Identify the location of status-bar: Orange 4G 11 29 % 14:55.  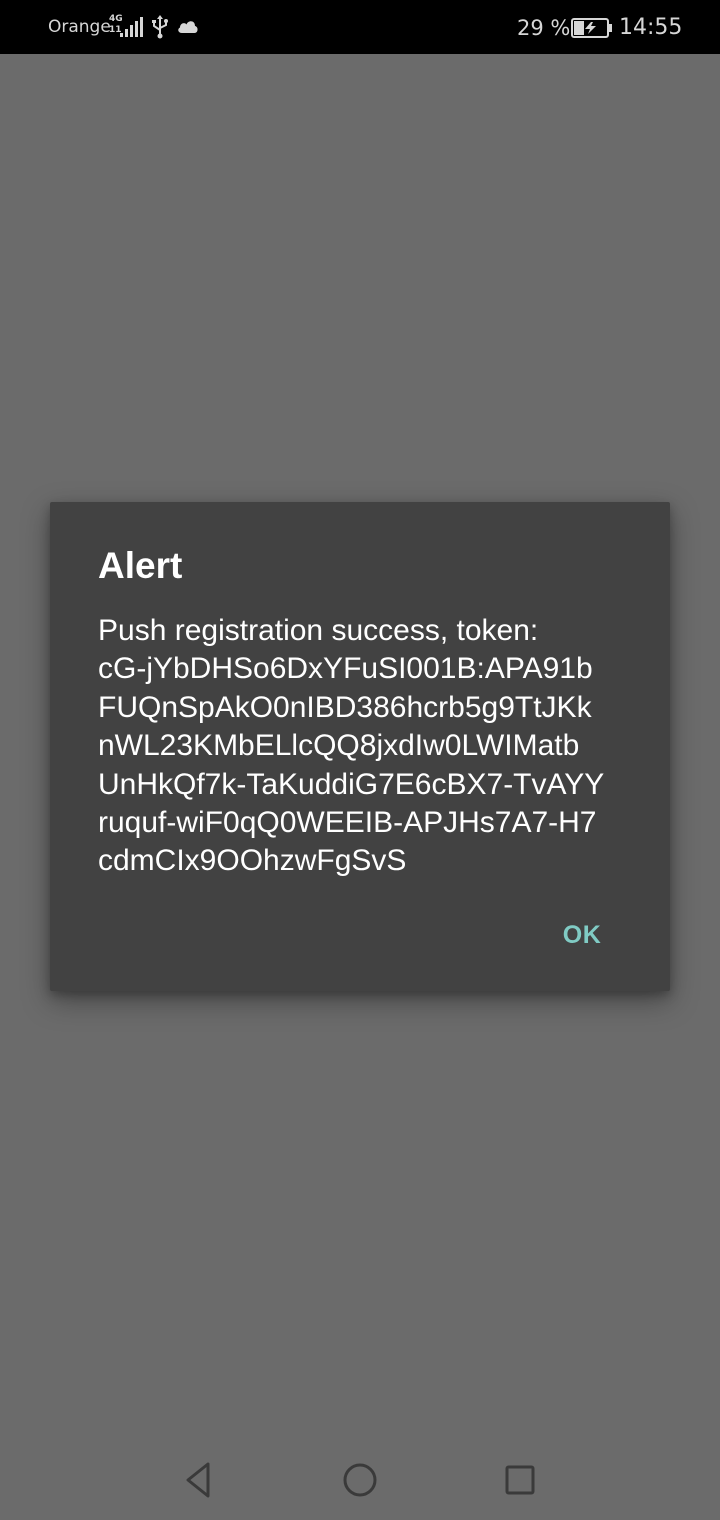
(360, 27).